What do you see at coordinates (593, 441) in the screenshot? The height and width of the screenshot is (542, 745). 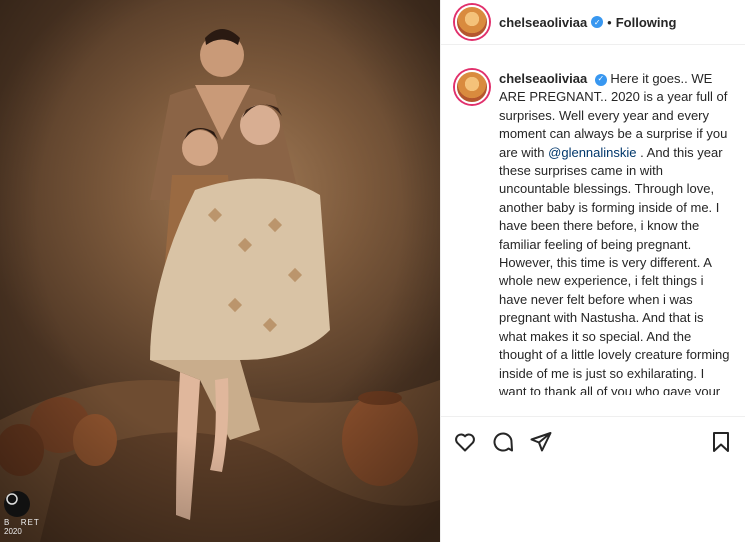 I see `post-actions-bar` at bounding box center [593, 441].